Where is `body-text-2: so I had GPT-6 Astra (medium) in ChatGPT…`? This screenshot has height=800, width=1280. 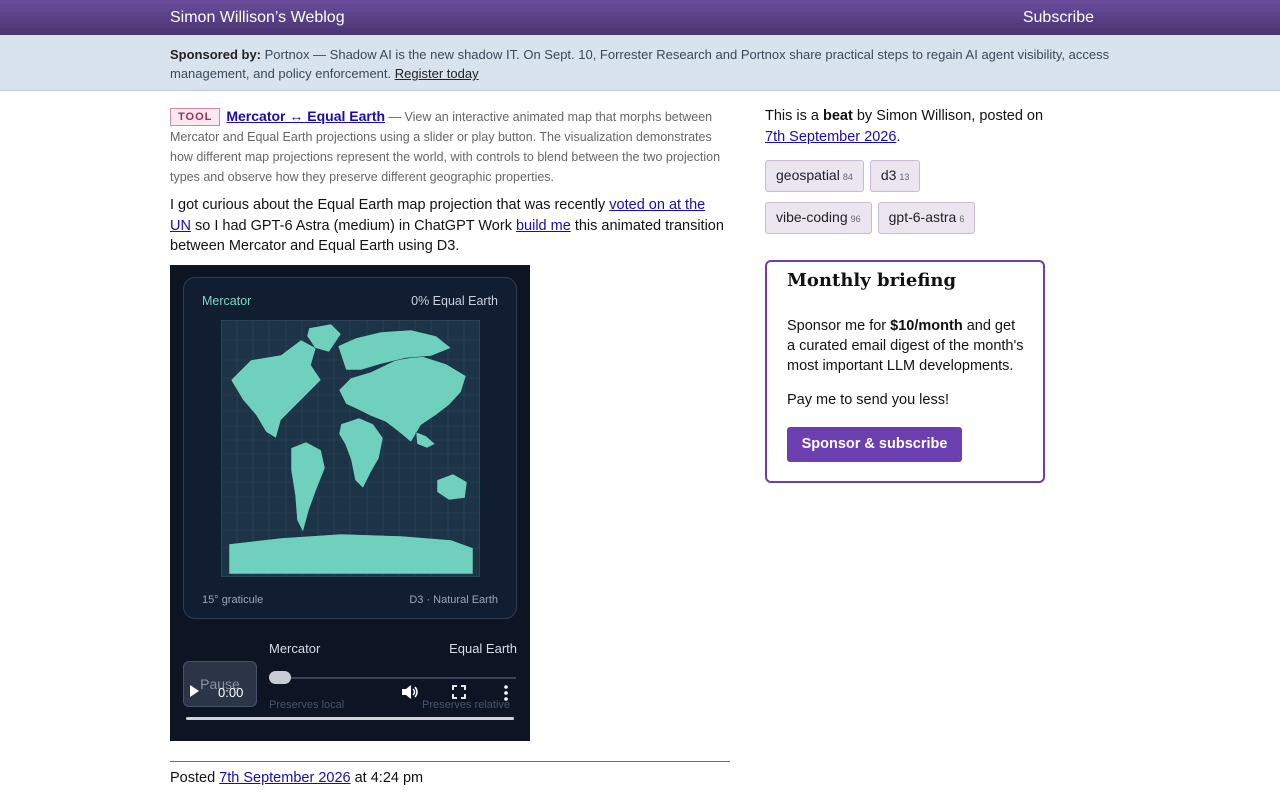
body-text-2: so I had GPT-6 Astra (medium) in ChatGPT… is located at coordinates (353, 225).